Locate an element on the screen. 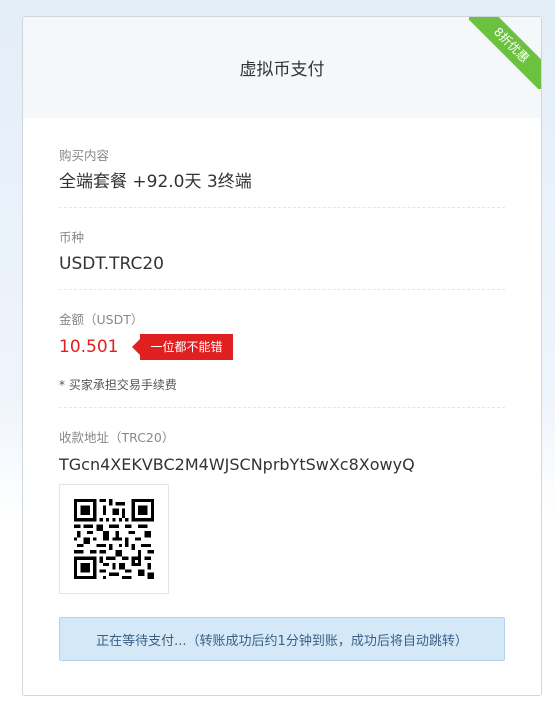 Image resolution: width=555 pixels, height=709 pixels. qr-code-icon is located at coordinates (114, 539).